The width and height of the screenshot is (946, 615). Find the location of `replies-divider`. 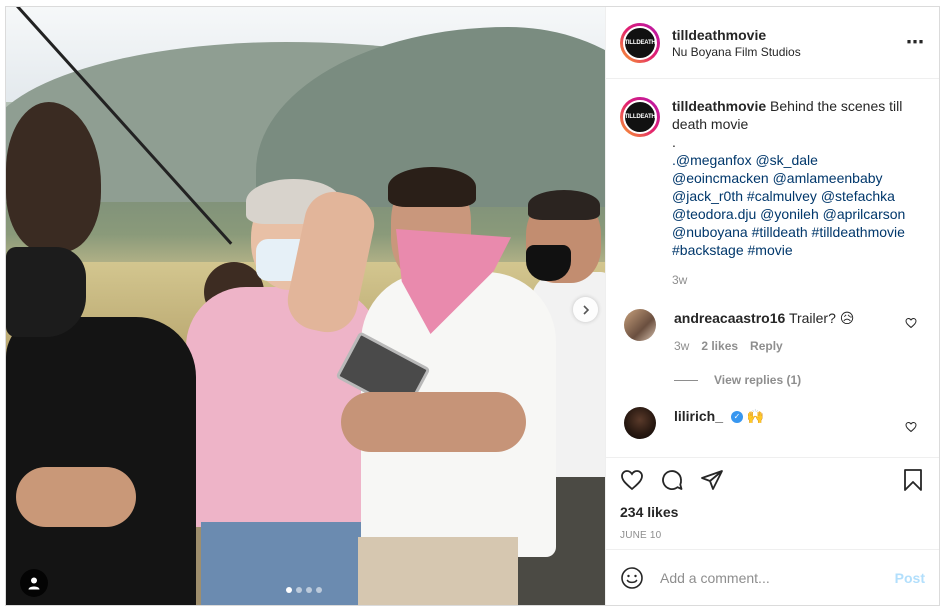

replies-divider is located at coordinates (686, 380).